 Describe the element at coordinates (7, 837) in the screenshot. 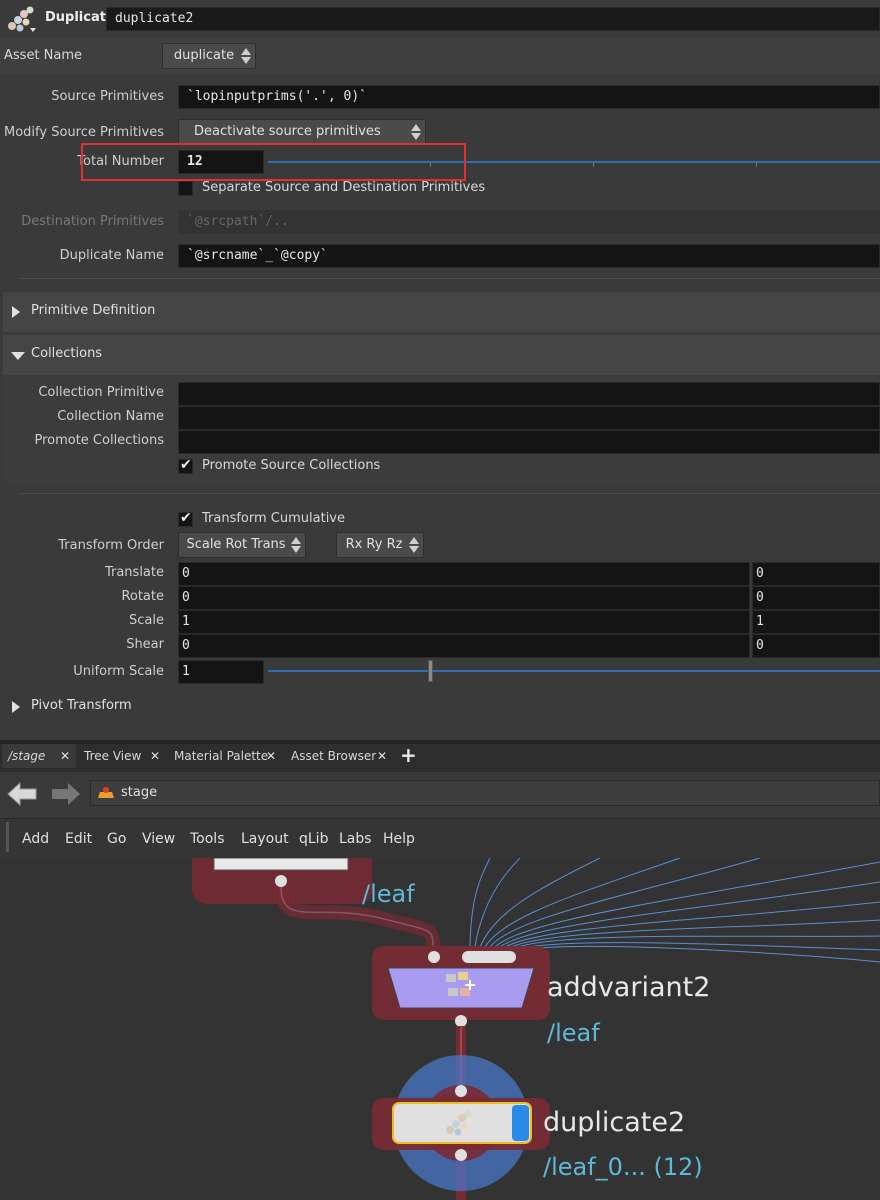

I see `menu-handle` at that location.